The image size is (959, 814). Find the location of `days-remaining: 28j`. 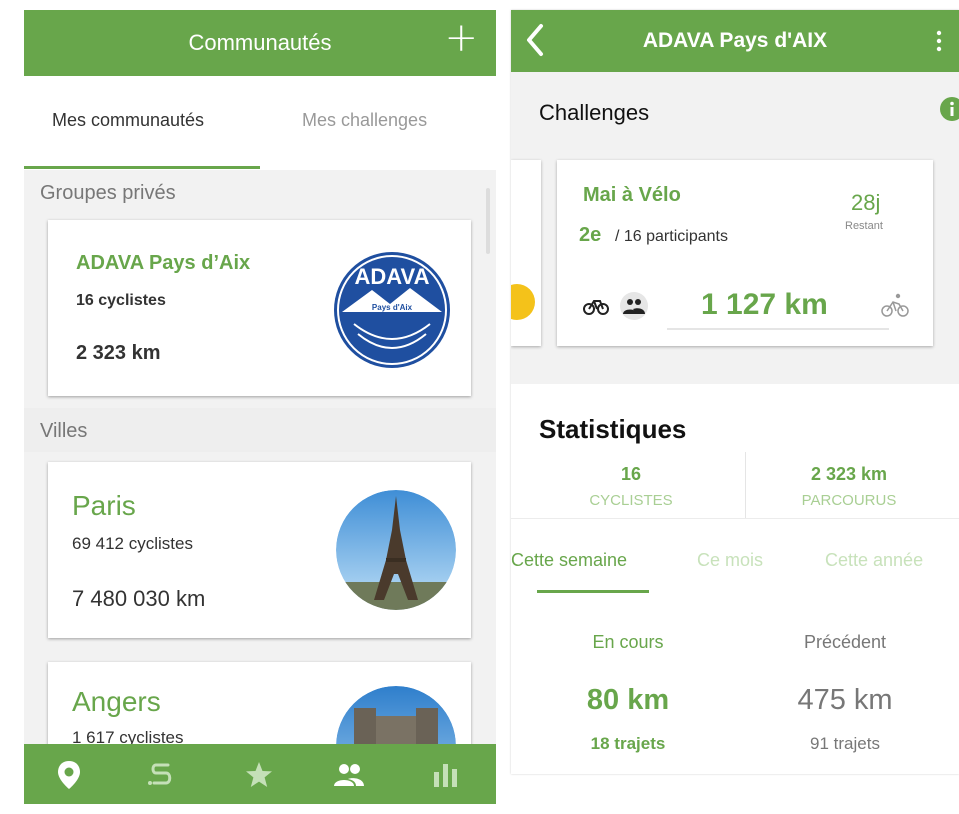

days-remaining: 28j is located at coordinates (866, 202).